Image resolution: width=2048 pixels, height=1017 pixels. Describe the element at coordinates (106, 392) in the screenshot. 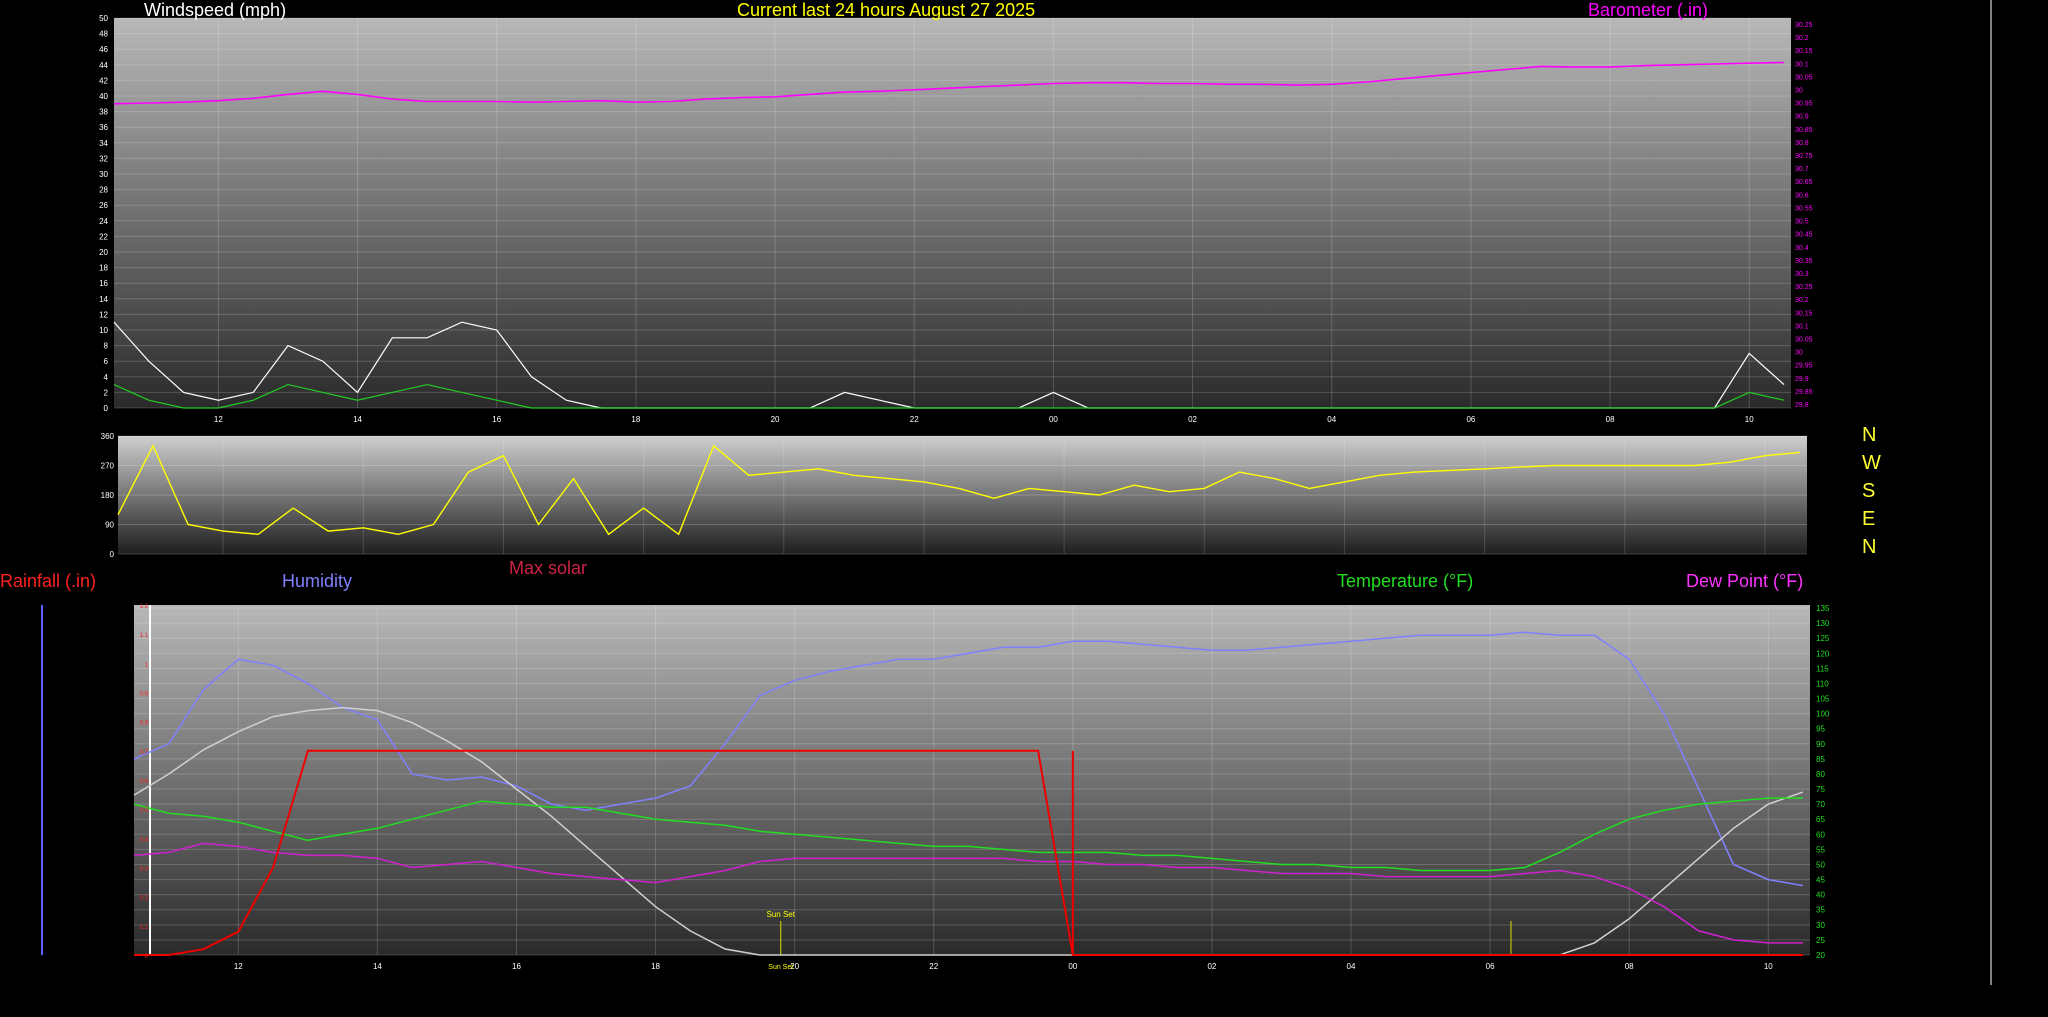

I see `windspeed-y-tick: 2` at that location.